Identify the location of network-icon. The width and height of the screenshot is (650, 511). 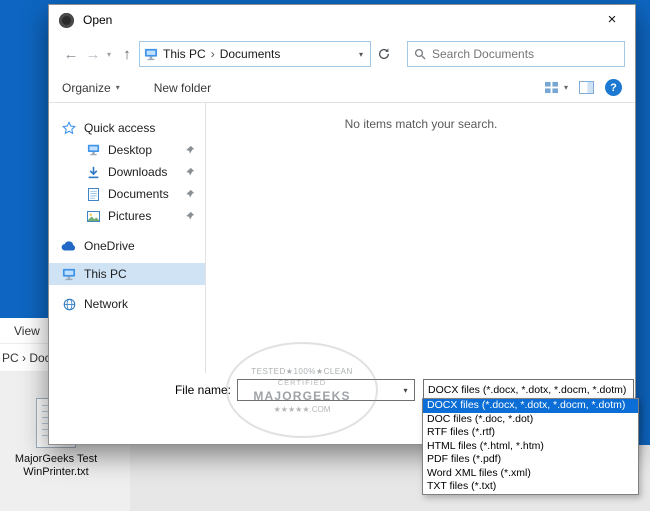
(69, 304).